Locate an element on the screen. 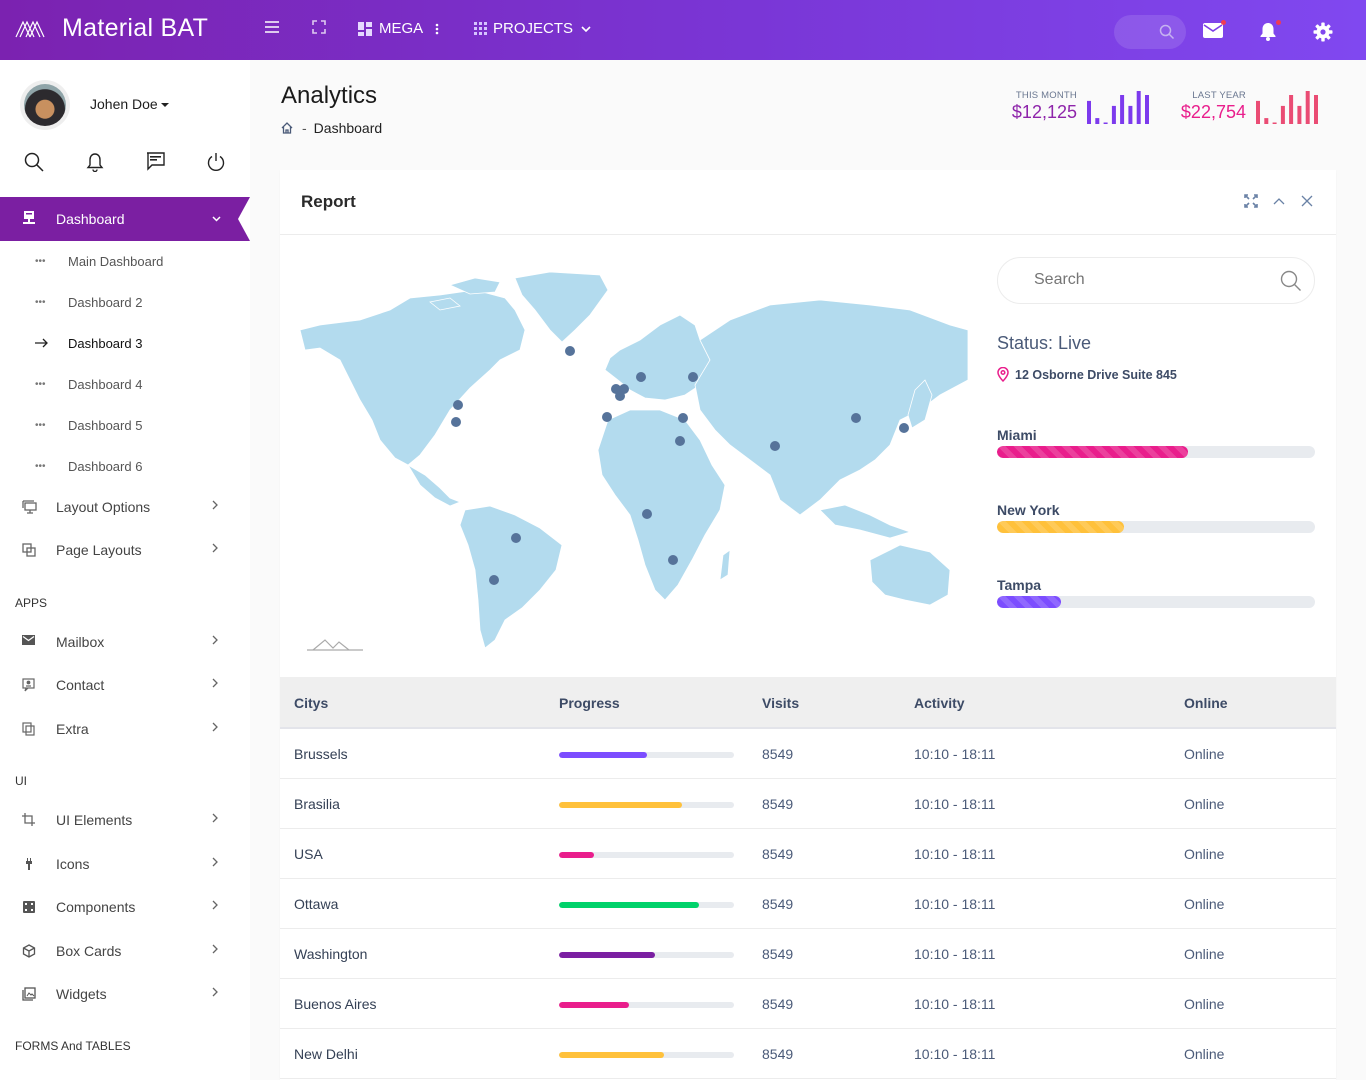  stat-caption: LAST YEAR is located at coordinates (1219, 95).